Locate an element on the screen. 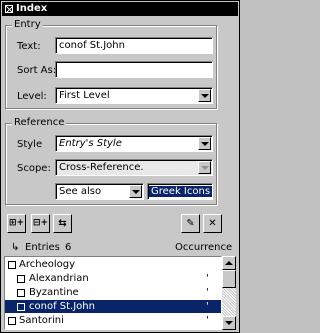  style-label: Style is located at coordinates (30, 144).